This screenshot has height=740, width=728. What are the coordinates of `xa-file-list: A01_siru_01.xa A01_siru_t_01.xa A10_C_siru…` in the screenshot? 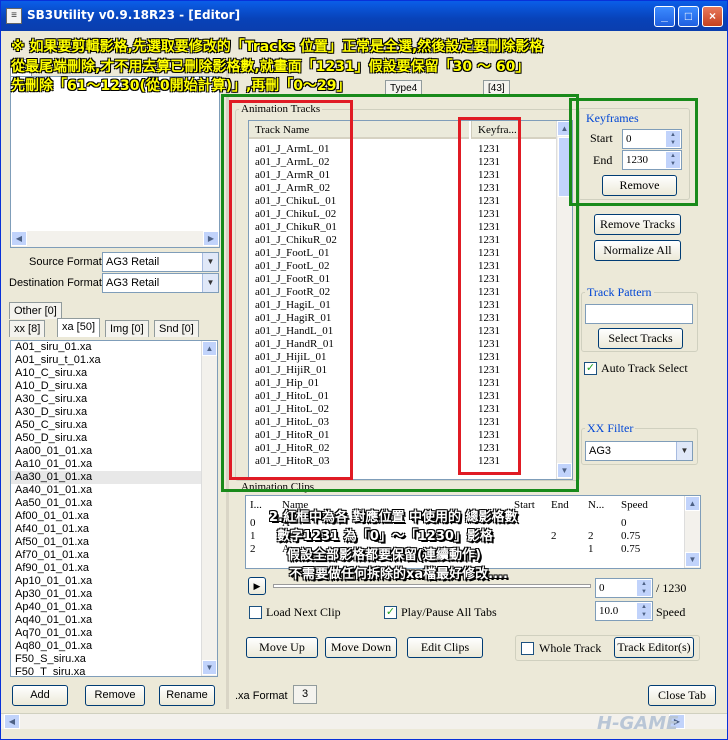 It's located at (114, 508).